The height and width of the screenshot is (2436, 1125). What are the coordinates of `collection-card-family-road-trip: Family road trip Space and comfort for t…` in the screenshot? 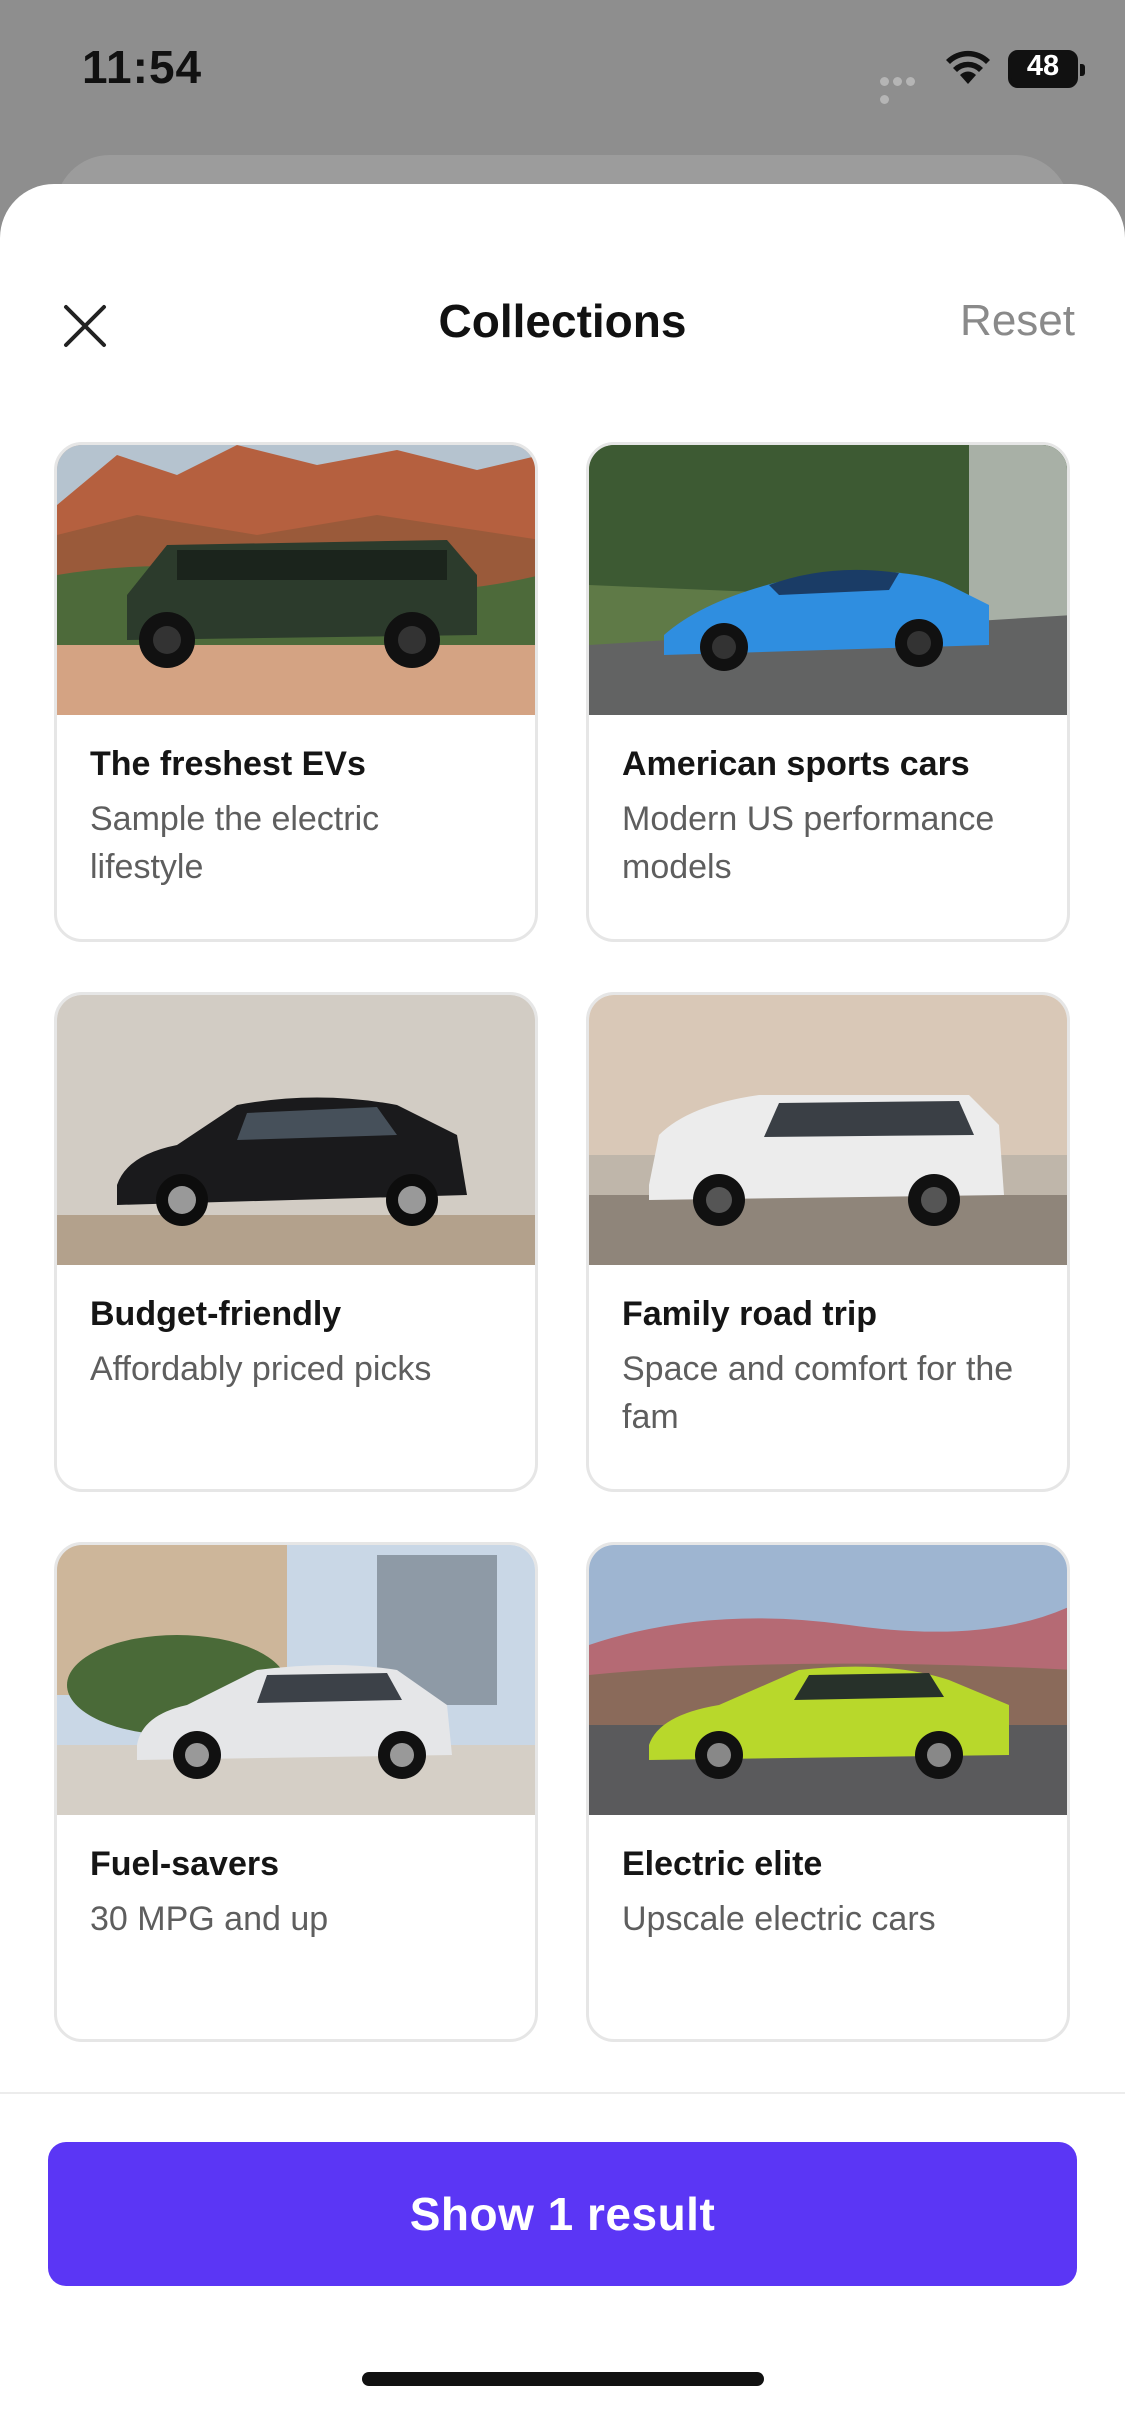 It's located at (828, 1242).